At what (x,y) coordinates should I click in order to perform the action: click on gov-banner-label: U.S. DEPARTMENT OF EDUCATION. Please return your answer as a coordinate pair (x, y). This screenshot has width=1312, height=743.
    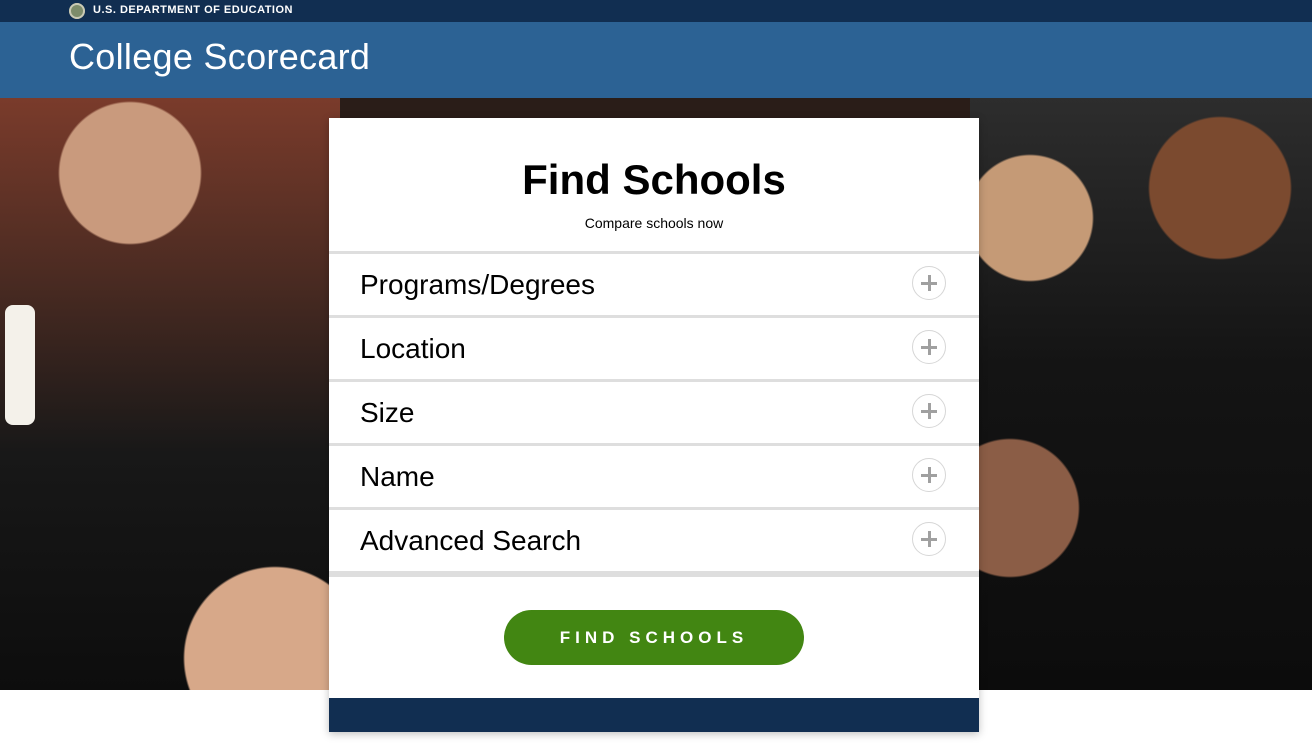
    Looking at the image, I should click on (193, 10).